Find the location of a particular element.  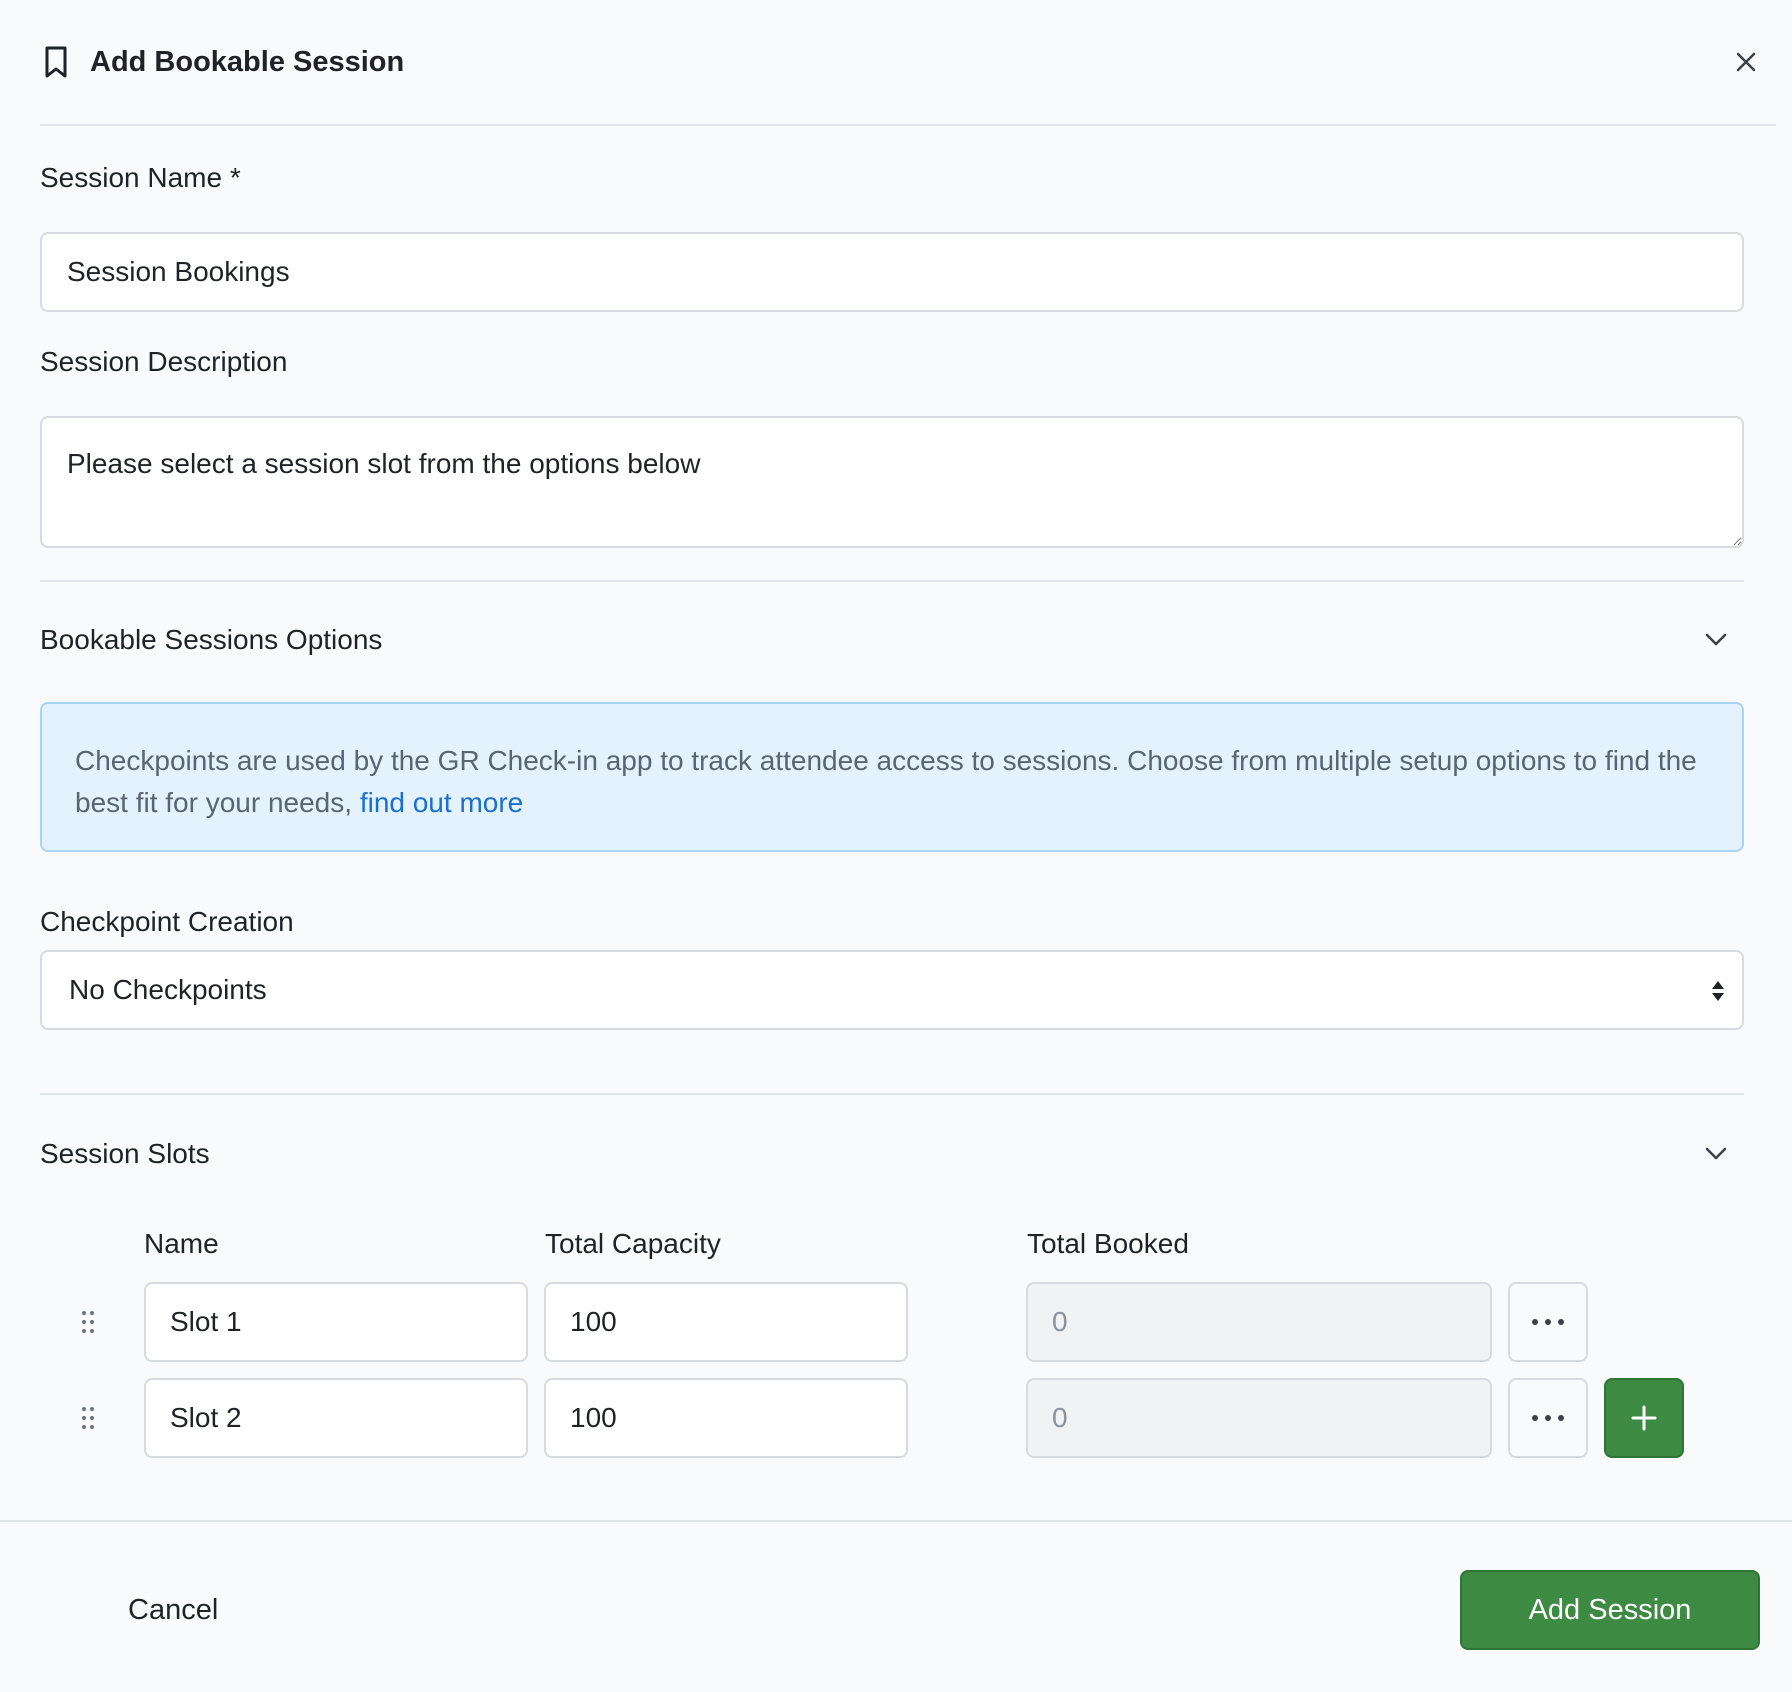

plus-icon is located at coordinates (1644, 1418).